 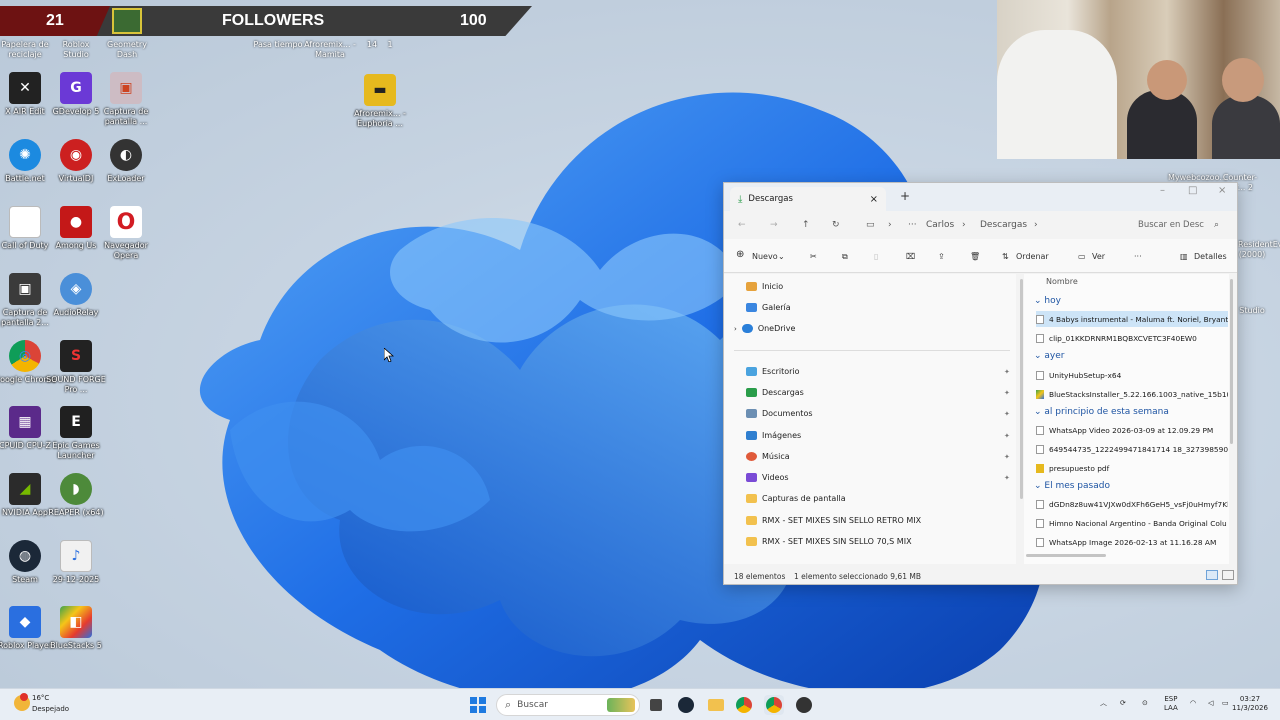 I want to click on list-item: UnityHubSetup-x64, so click(x=1132, y=375).